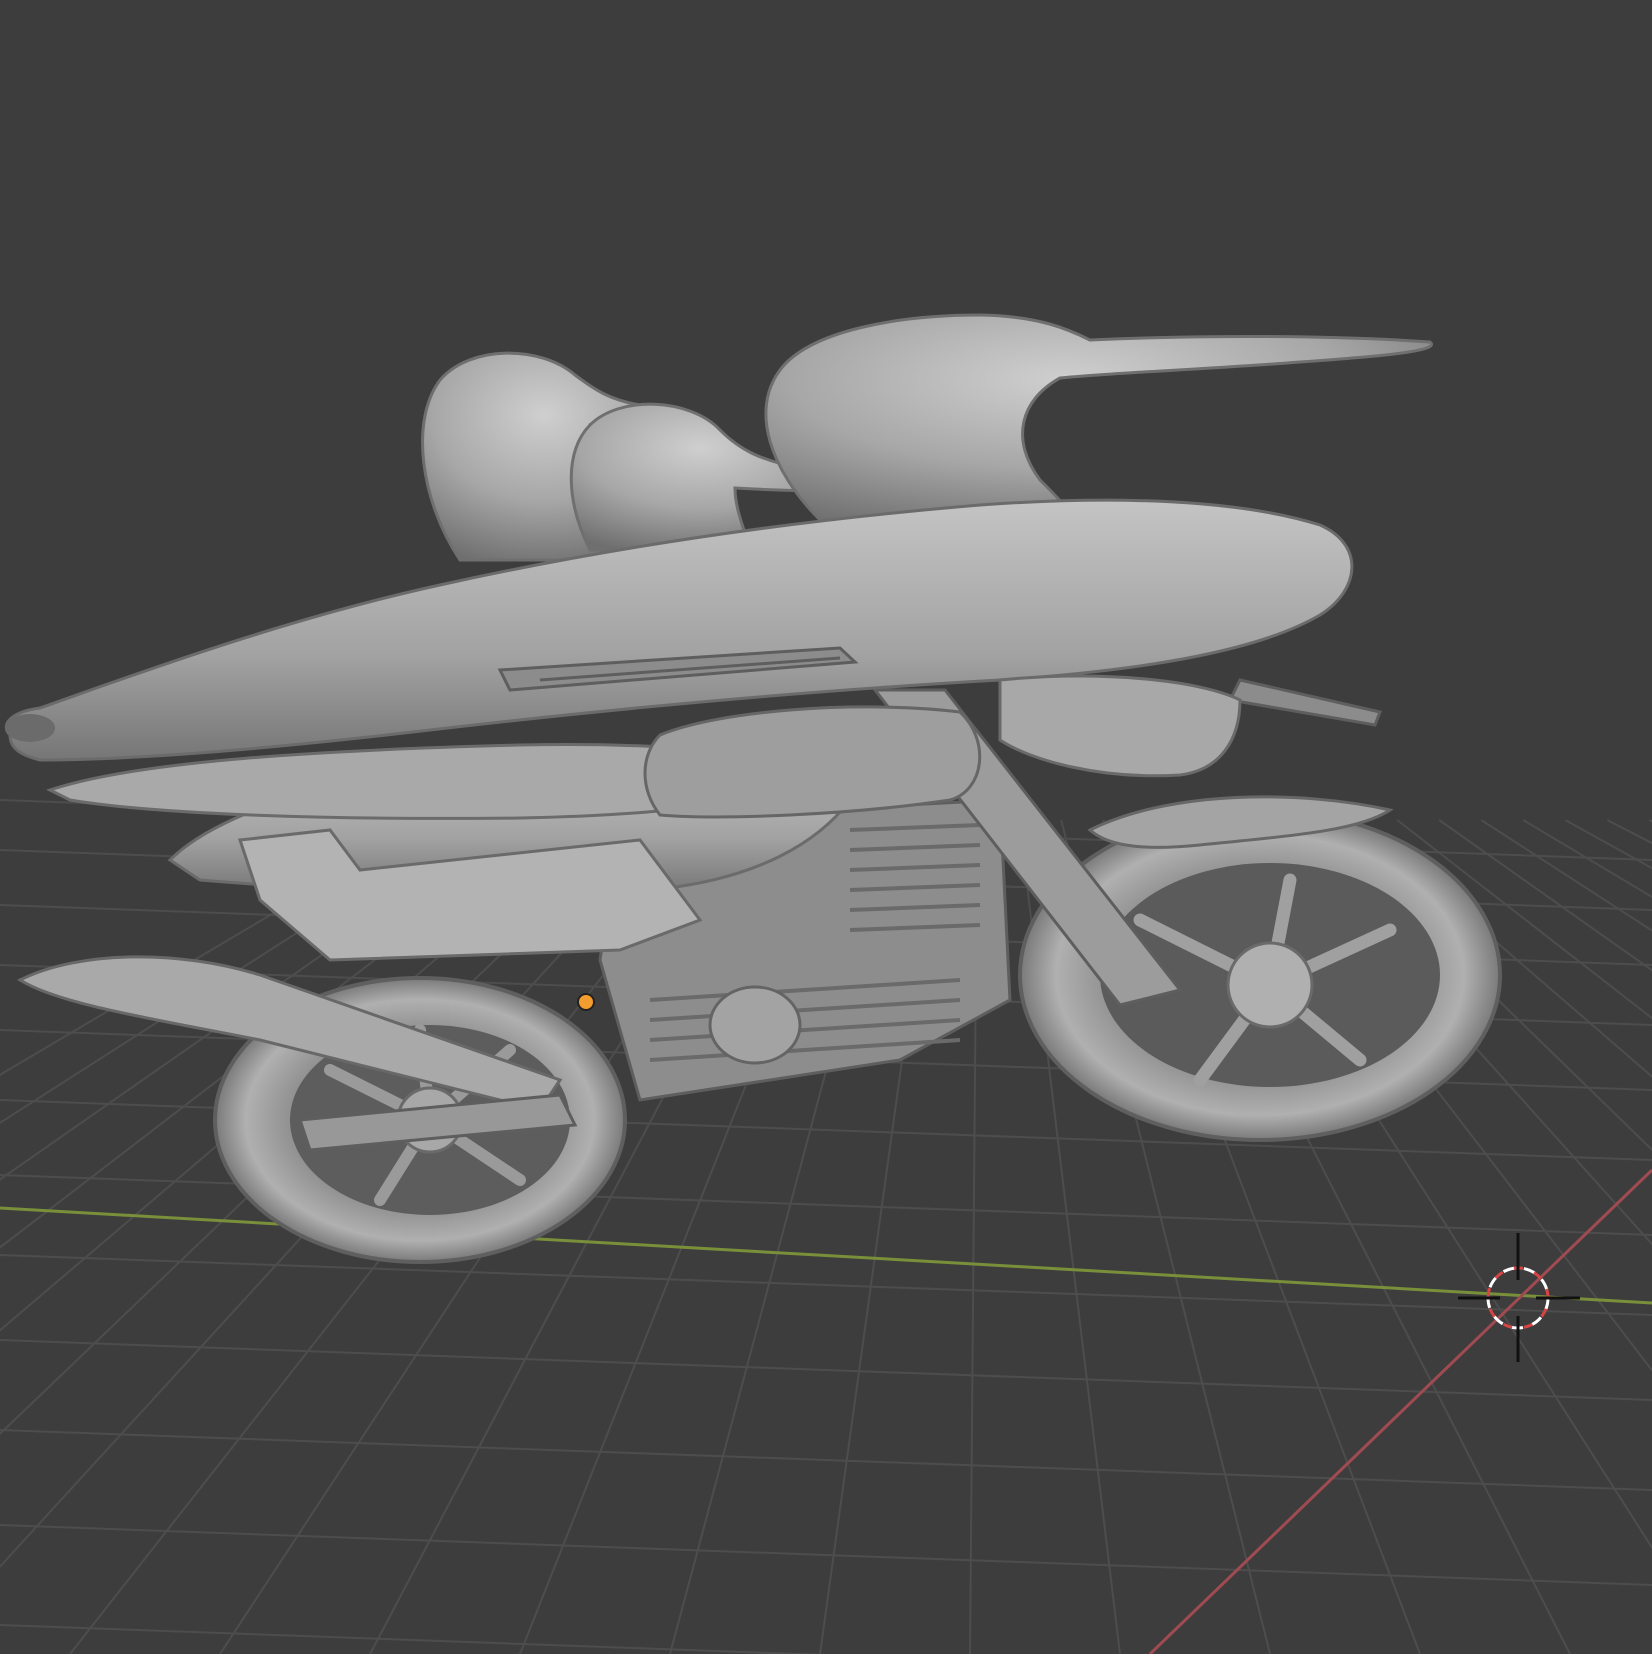  Describe the element at coordinates (812, 762) in the screenshot. I see `fuel-tank` at that location.